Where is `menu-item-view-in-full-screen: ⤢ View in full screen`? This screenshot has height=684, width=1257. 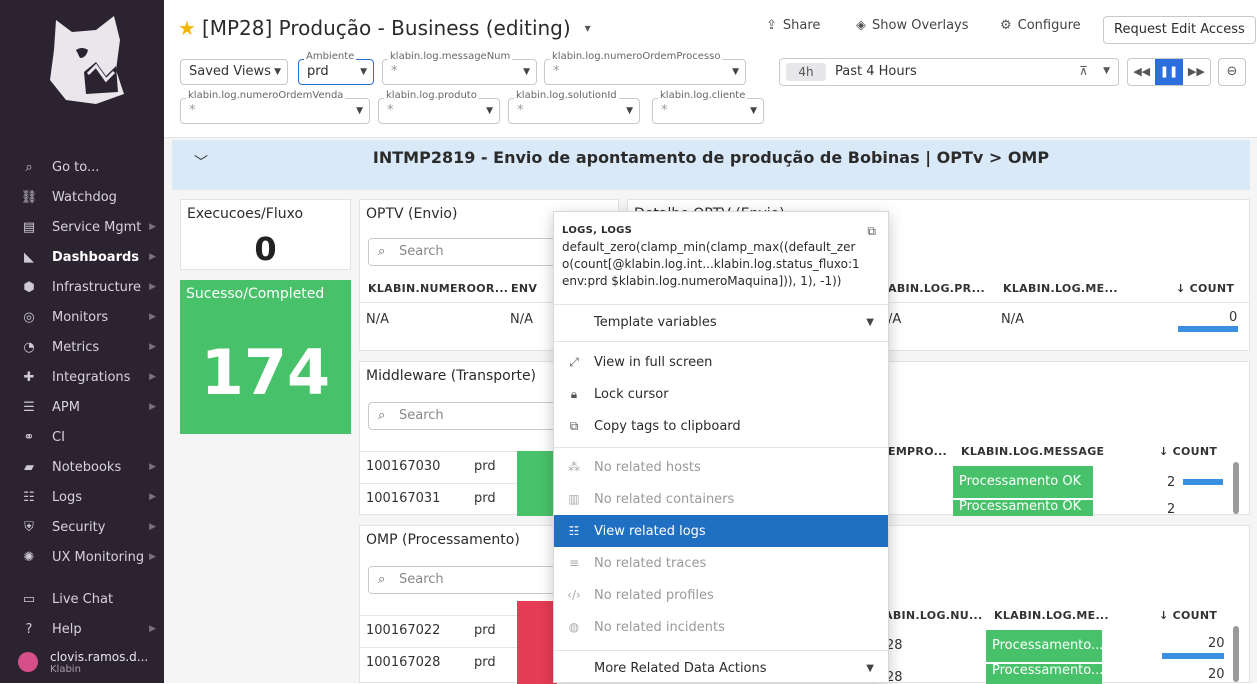
menu-item-view-in-full-screen: ⤢ View in full screen is located at coordinates (721, 362).